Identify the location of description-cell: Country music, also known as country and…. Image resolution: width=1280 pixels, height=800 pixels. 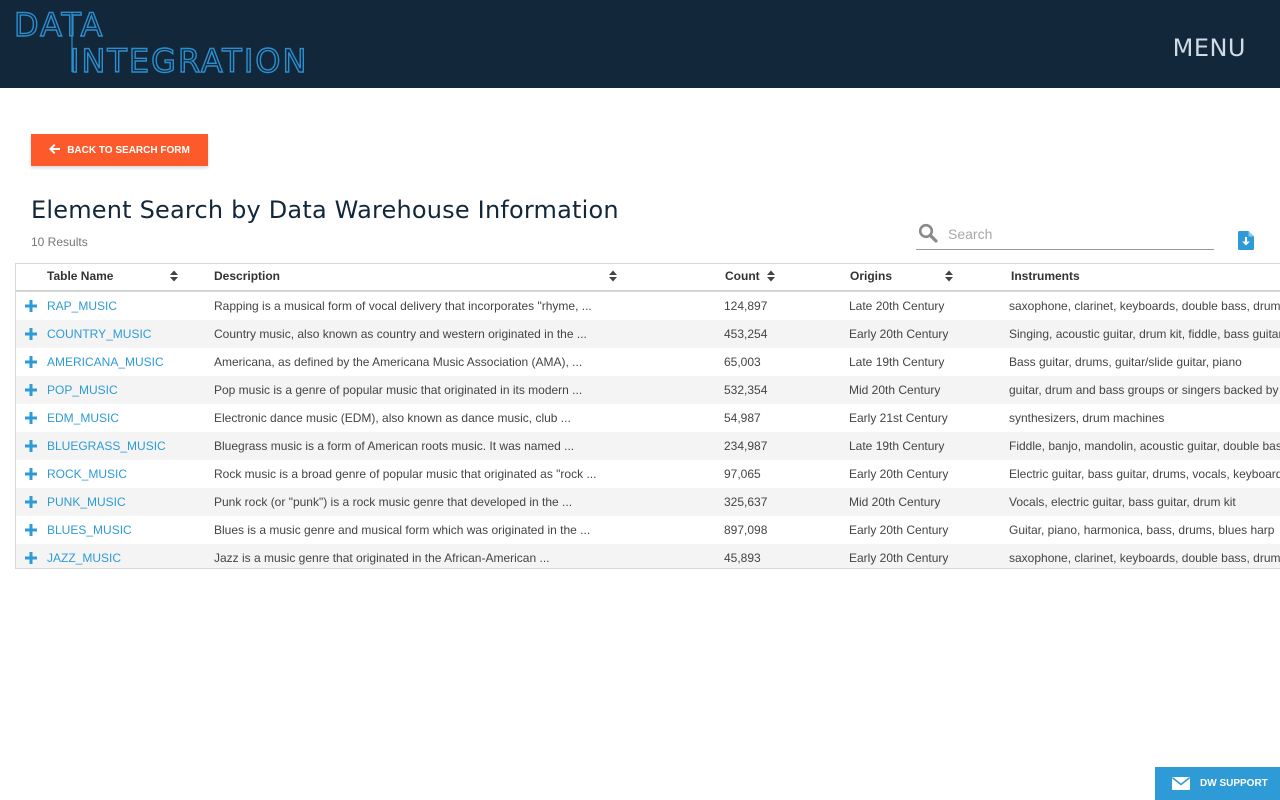
(400, 334).